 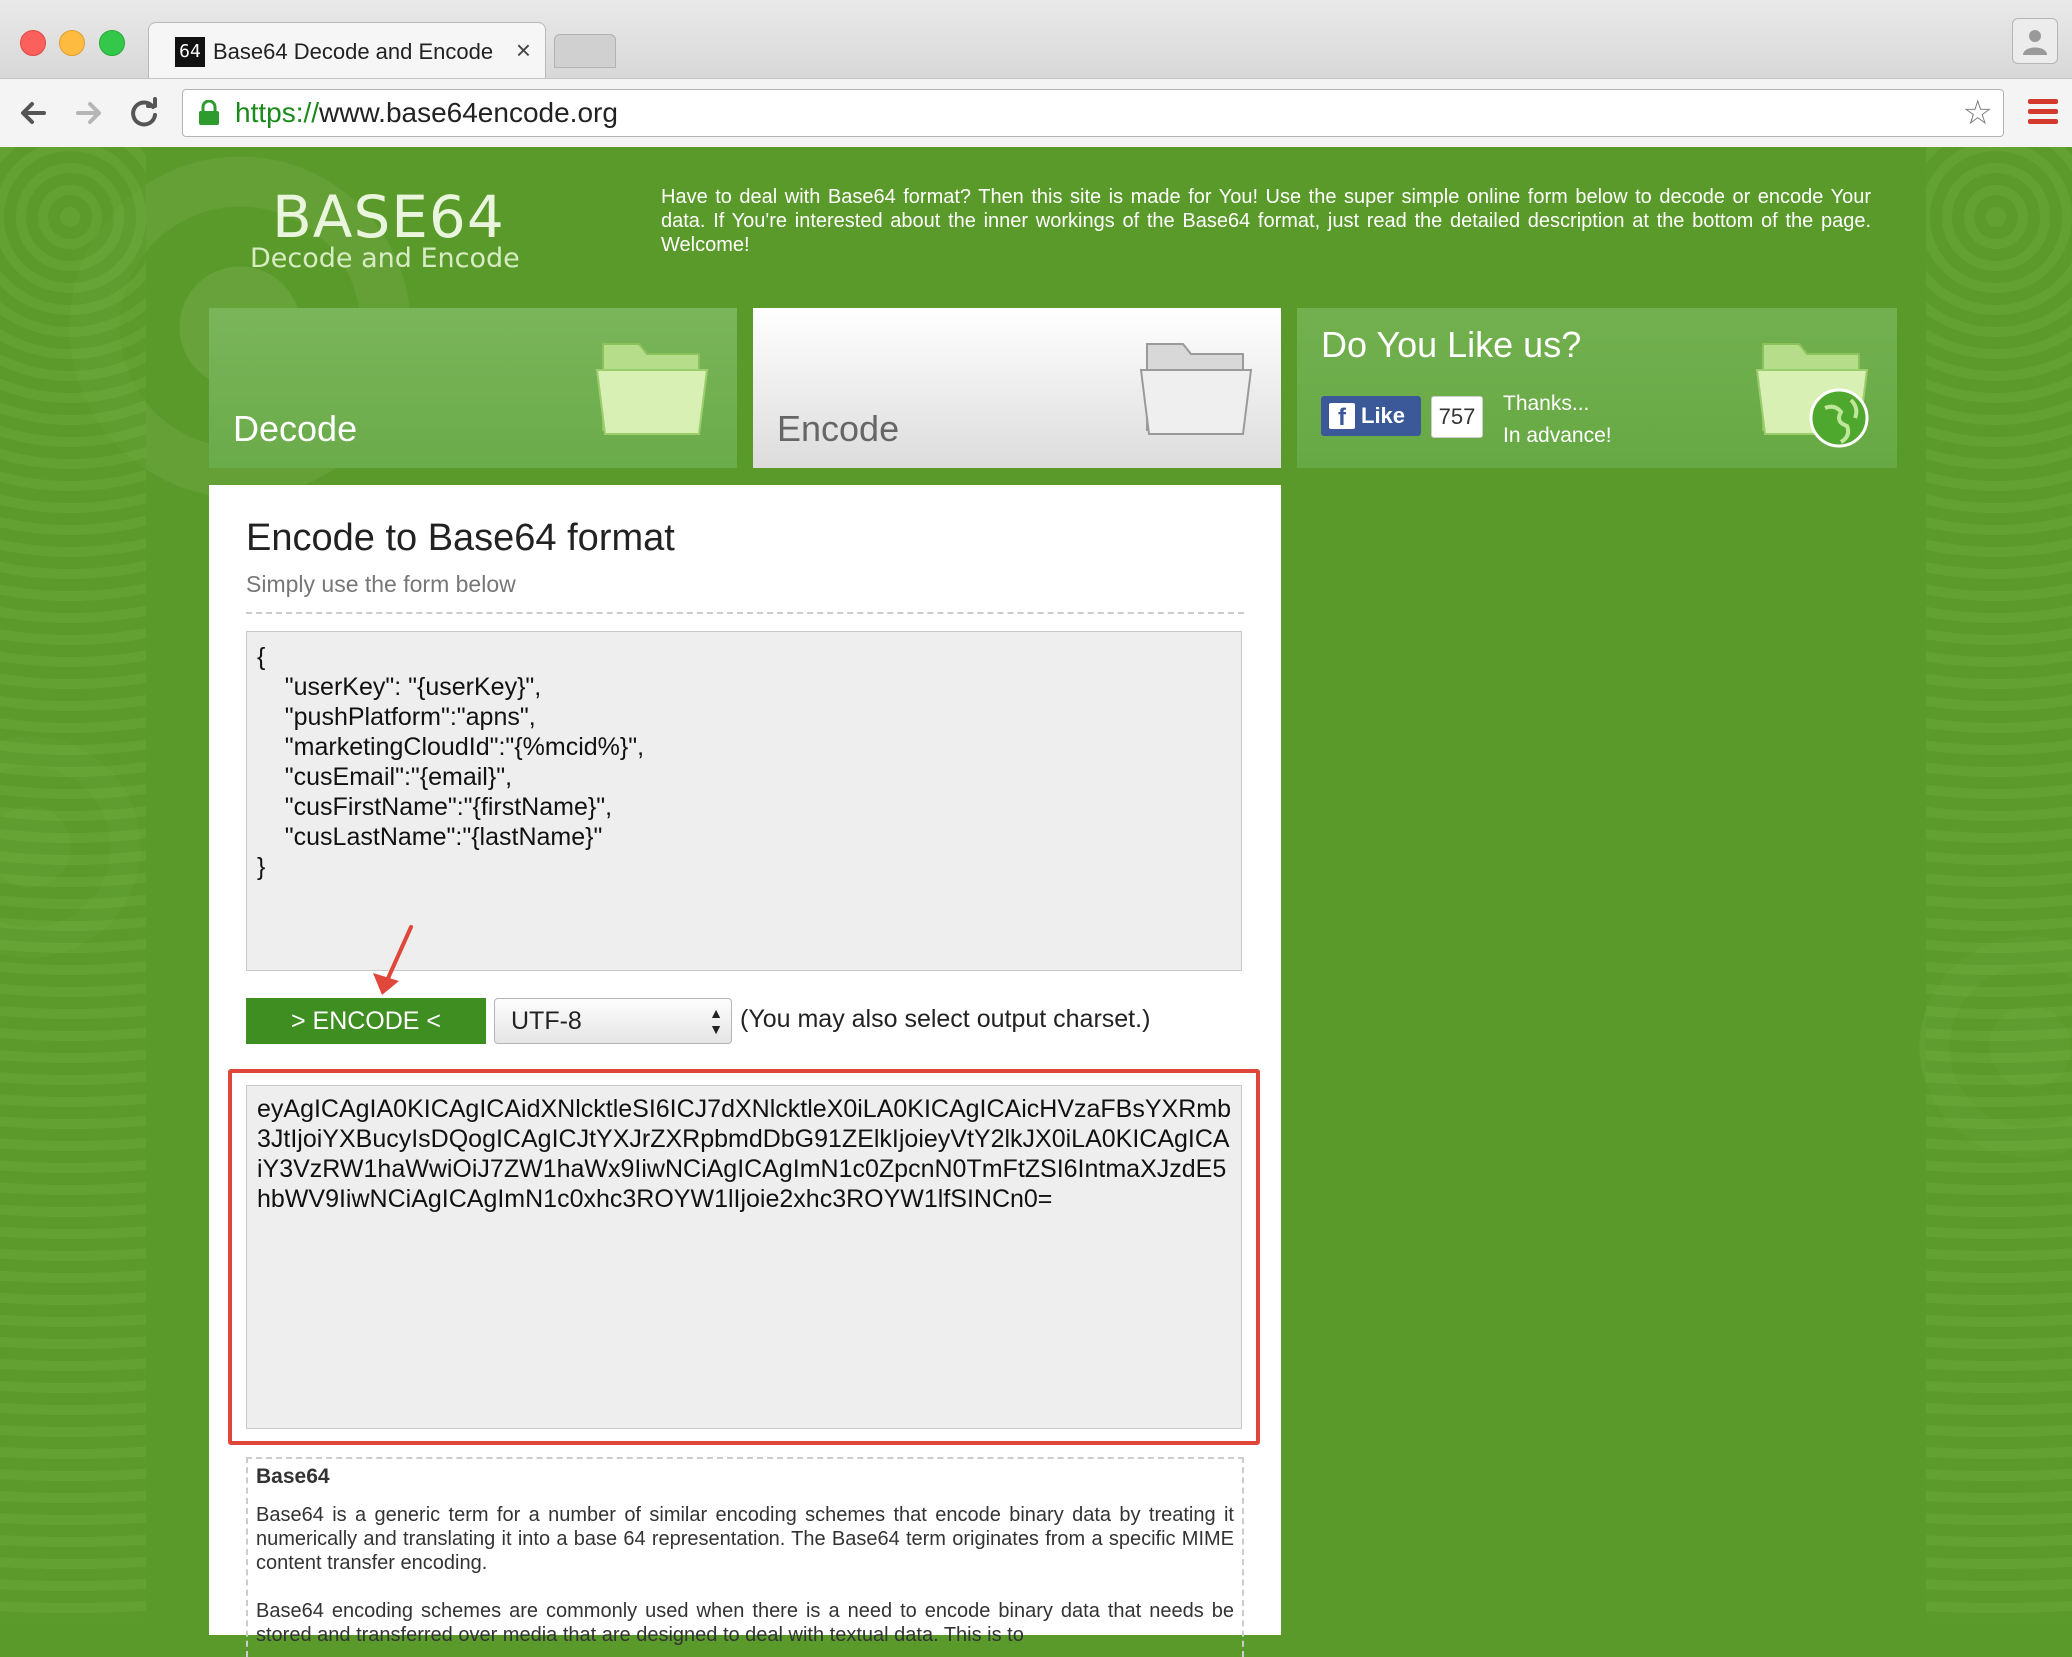 What do you see at coordinates (546, 1021) in the screenshot?
I see `charset-selected-value: UTF-8` at bounding box center [546, 1021].